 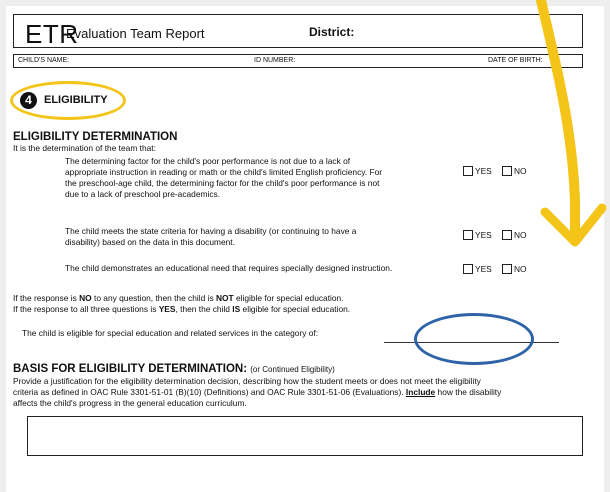 I want to click on yellow-arrow-icon, so click(x=571, y=123).